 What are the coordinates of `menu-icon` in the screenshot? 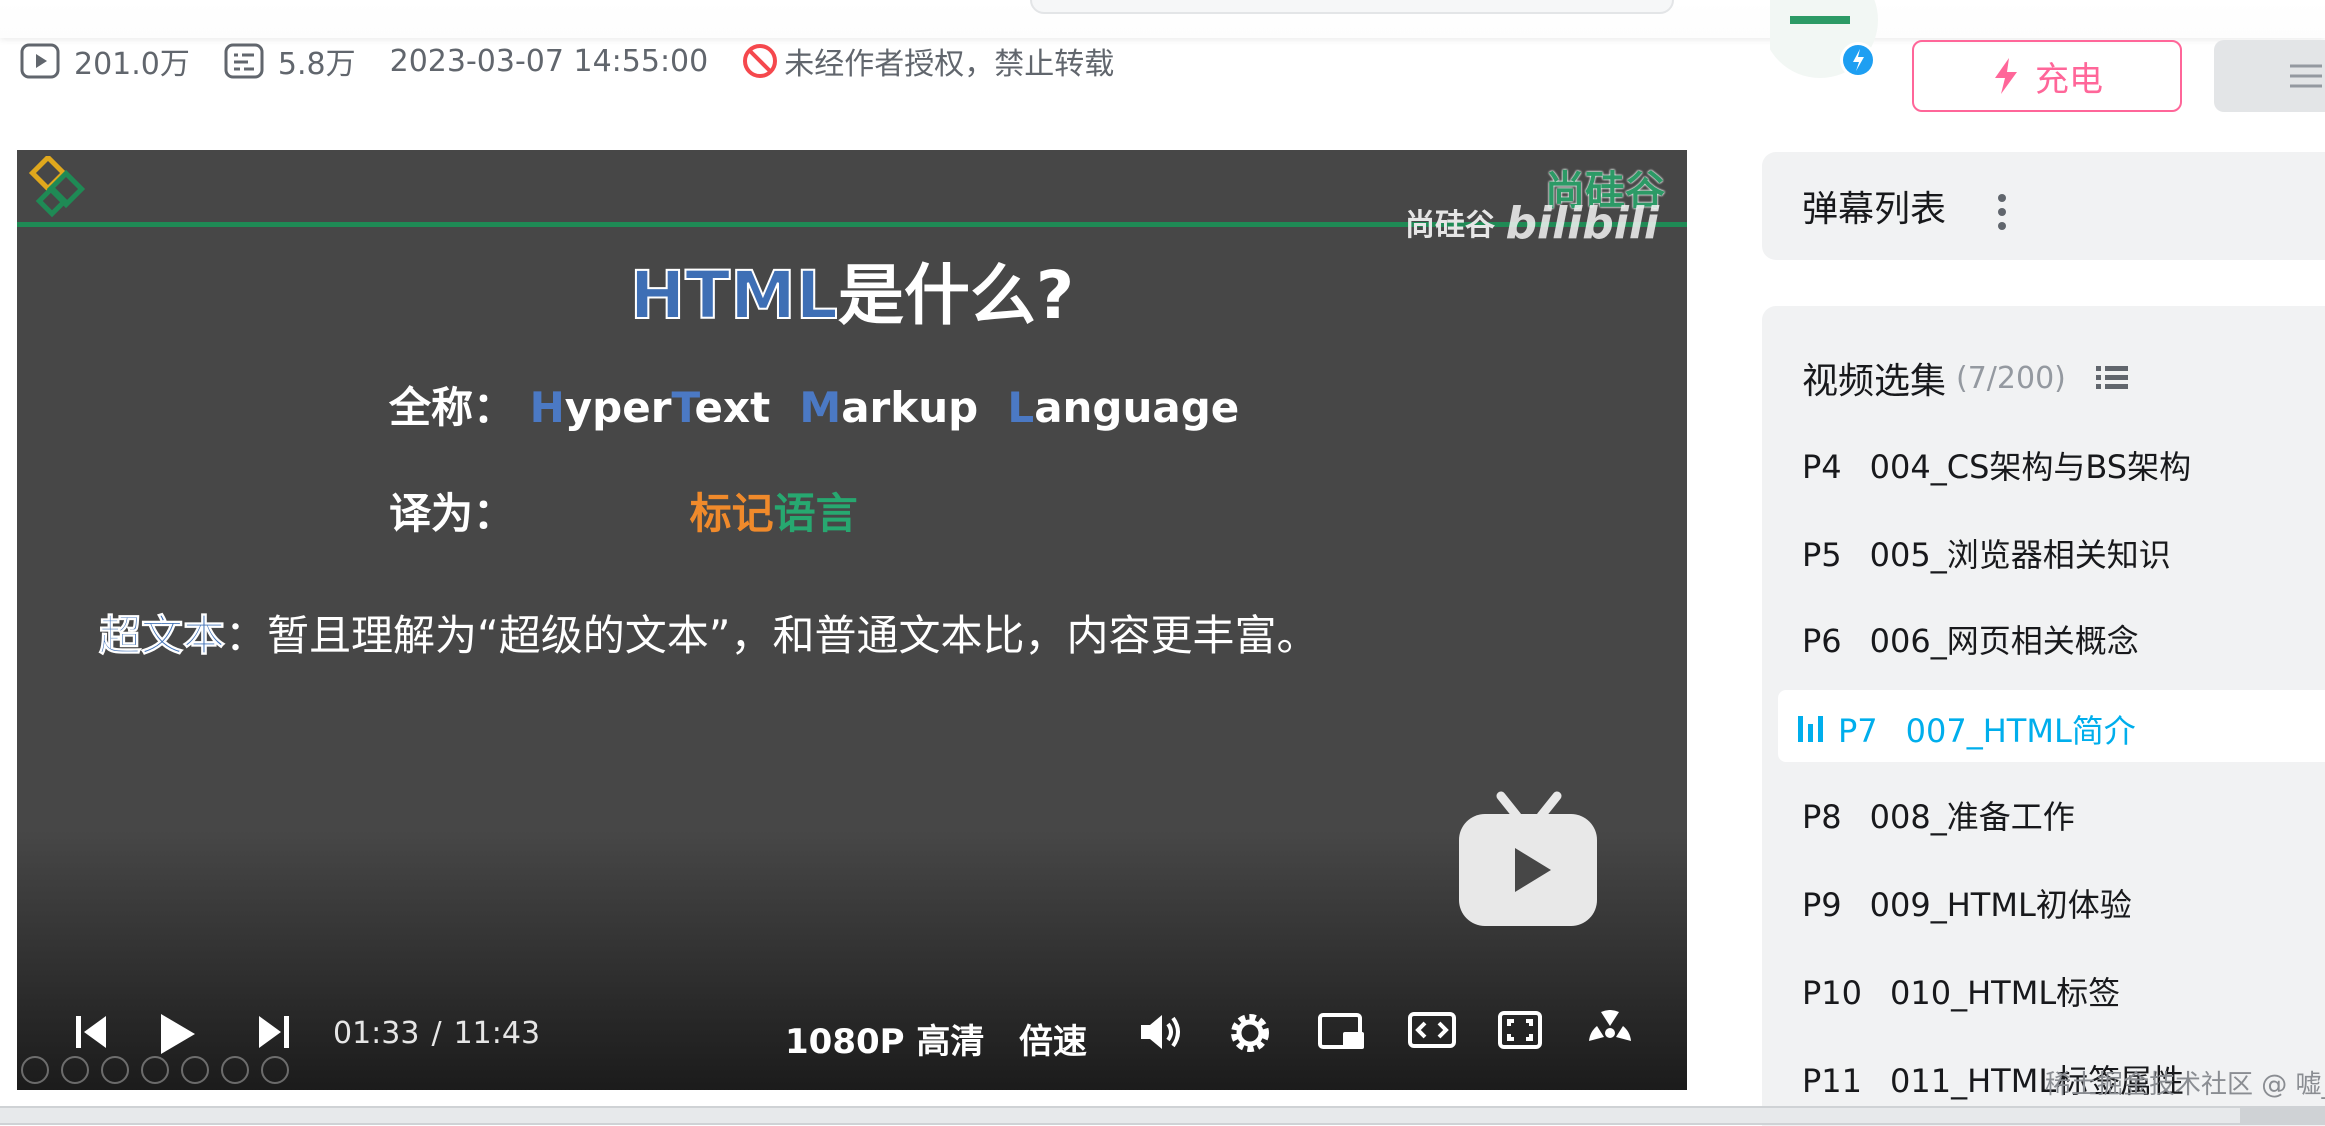 It's located at (2306, 76).